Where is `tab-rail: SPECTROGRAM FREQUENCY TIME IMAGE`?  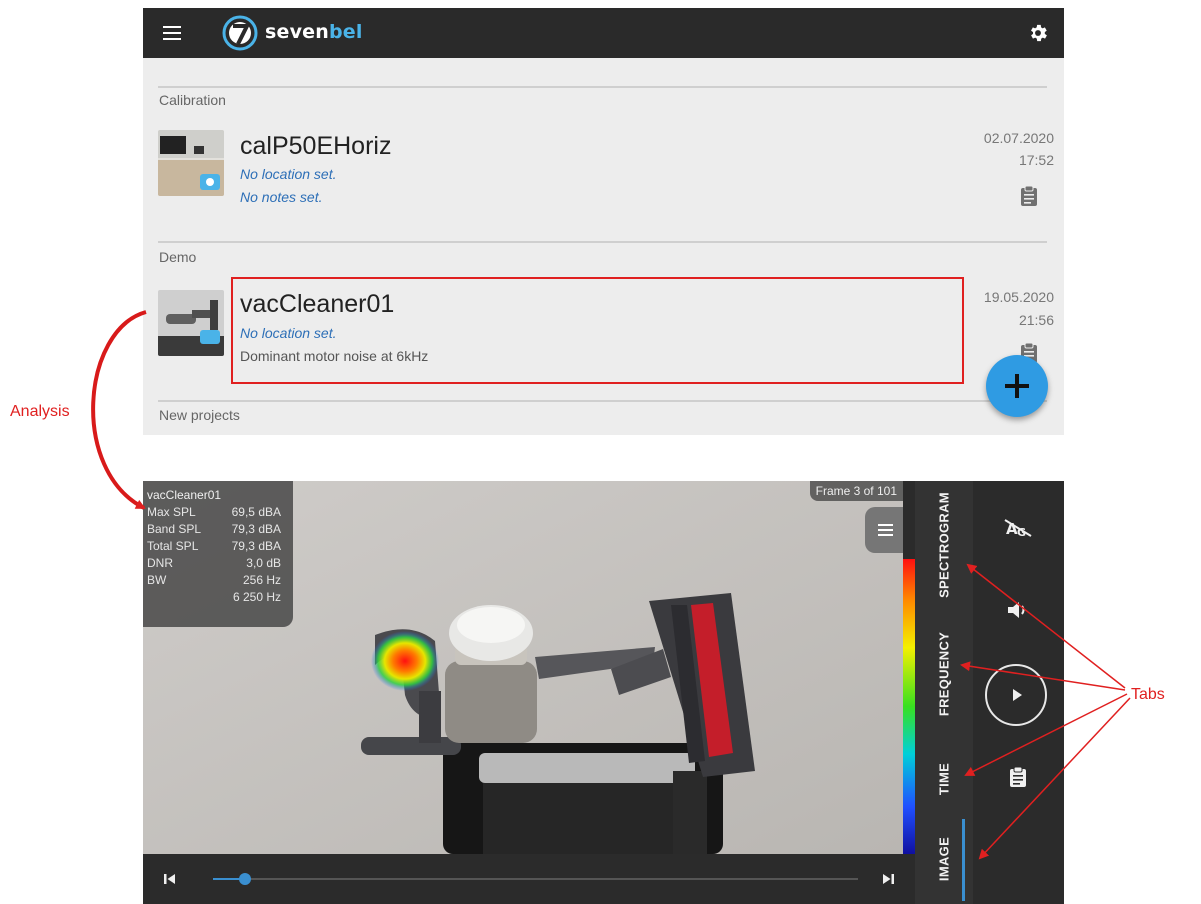 tab-rail: SPECTROGRAM FREQUENCY TIME IMAGE is located at coordinates (944, 692).